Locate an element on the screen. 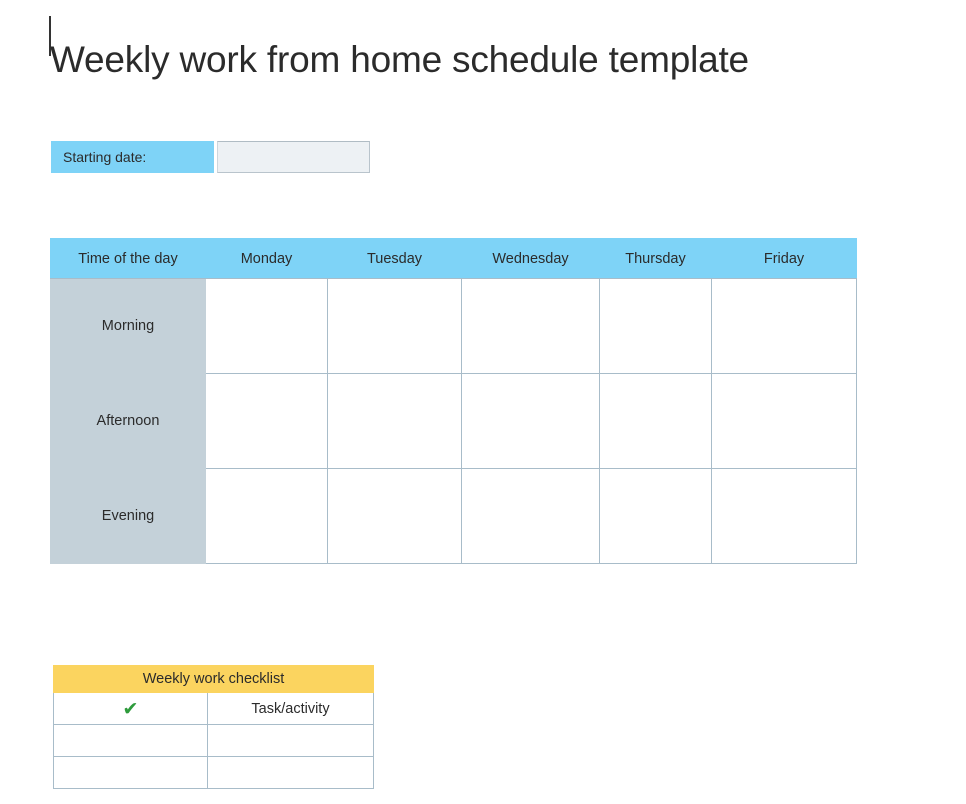  schedule-cell-morning-tuesday is located at coordinates (394, 326).